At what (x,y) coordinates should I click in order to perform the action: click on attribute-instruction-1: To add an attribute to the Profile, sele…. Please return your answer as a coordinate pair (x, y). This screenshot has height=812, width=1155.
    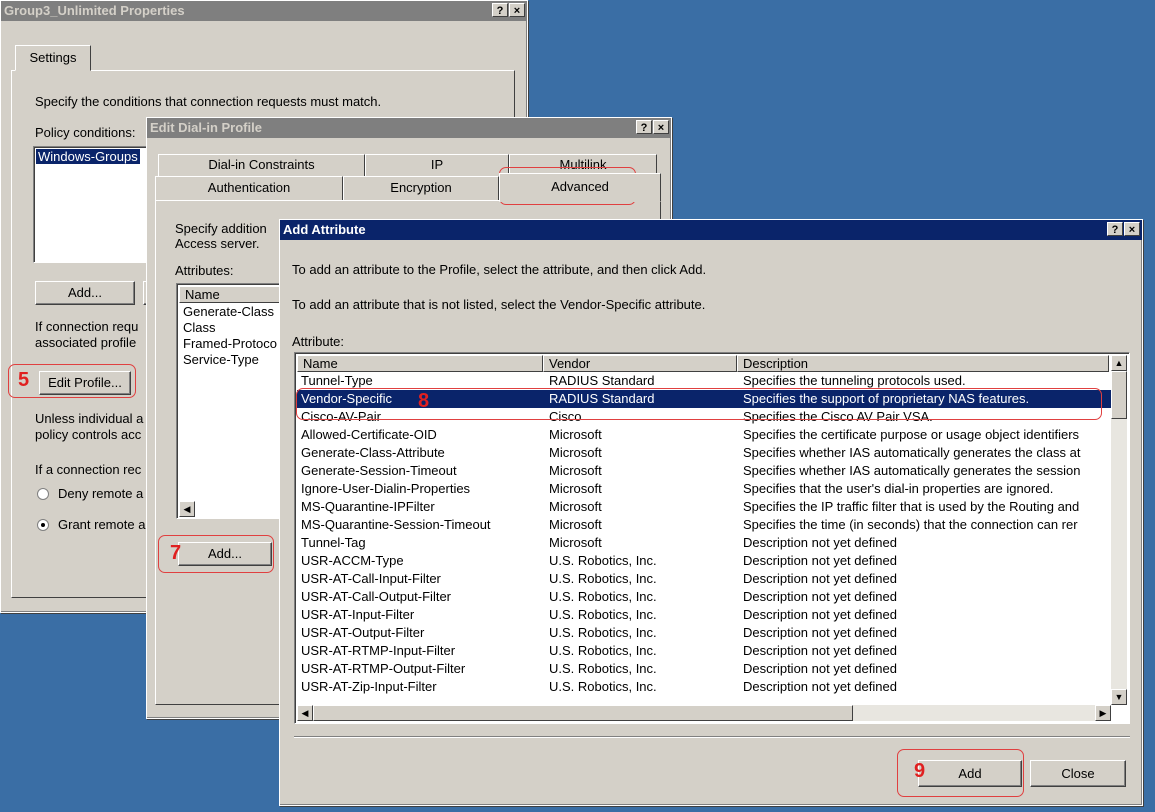
    Looking at the image, I should click on (499, 269).